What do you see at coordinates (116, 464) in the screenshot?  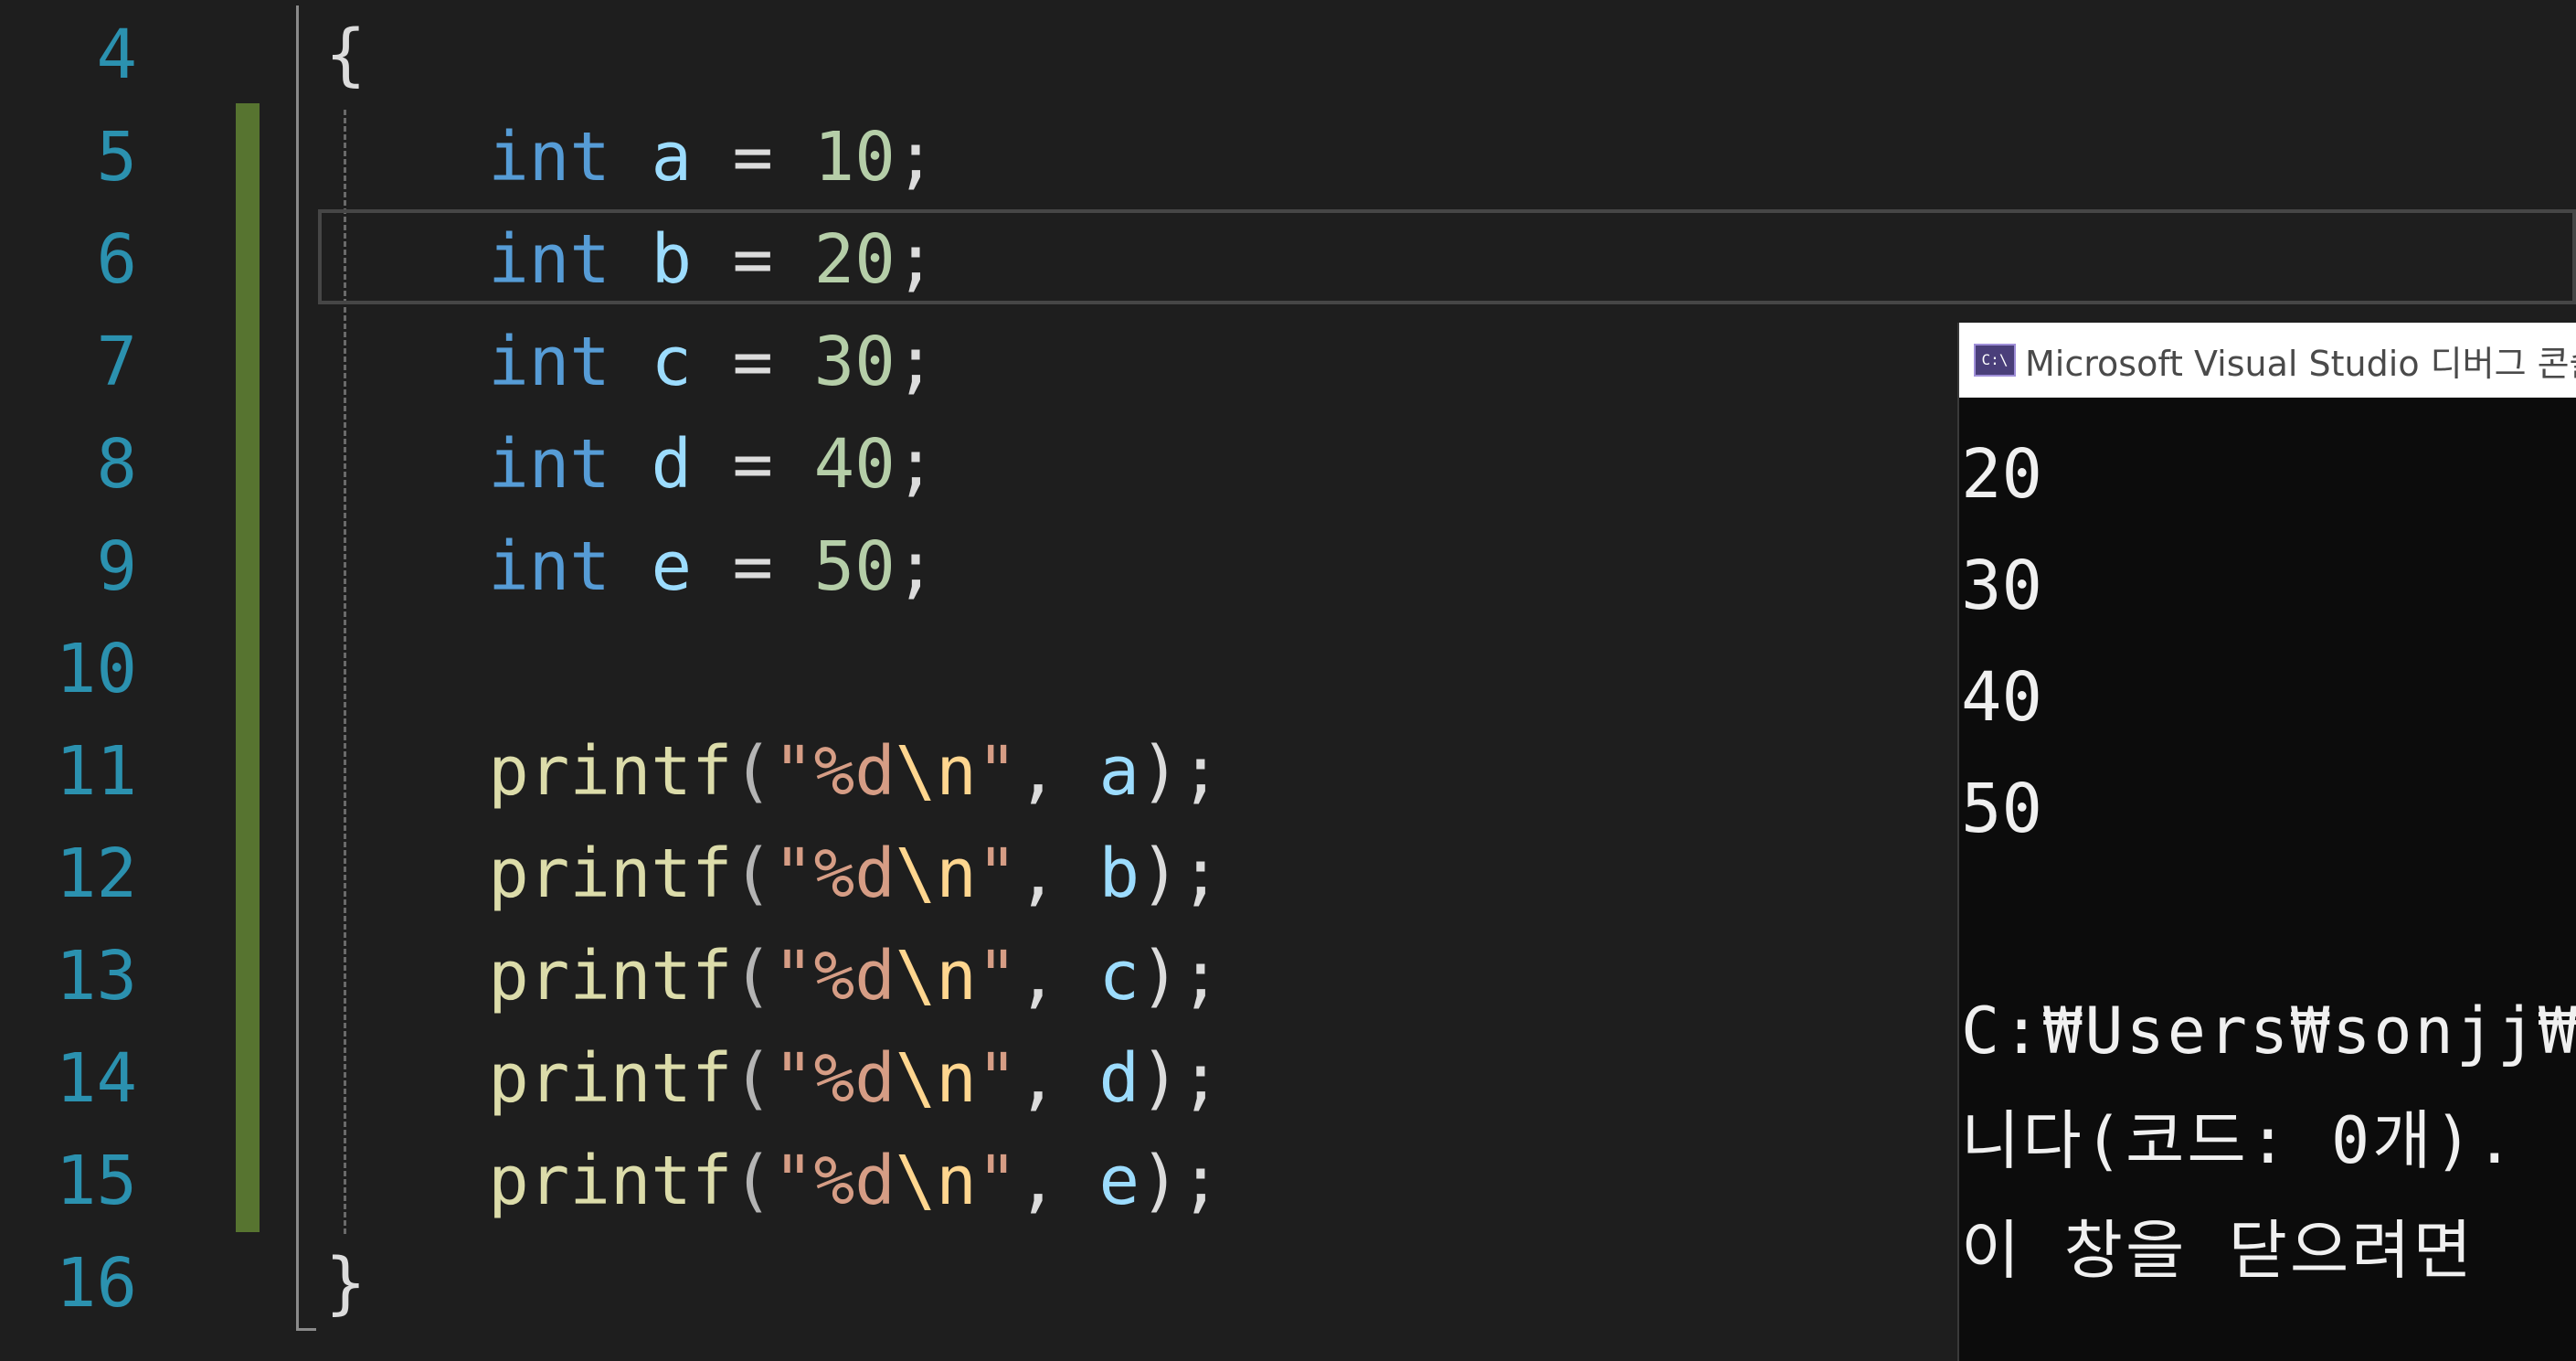 I see `line-number: 8` at bounding box center [116, 464].